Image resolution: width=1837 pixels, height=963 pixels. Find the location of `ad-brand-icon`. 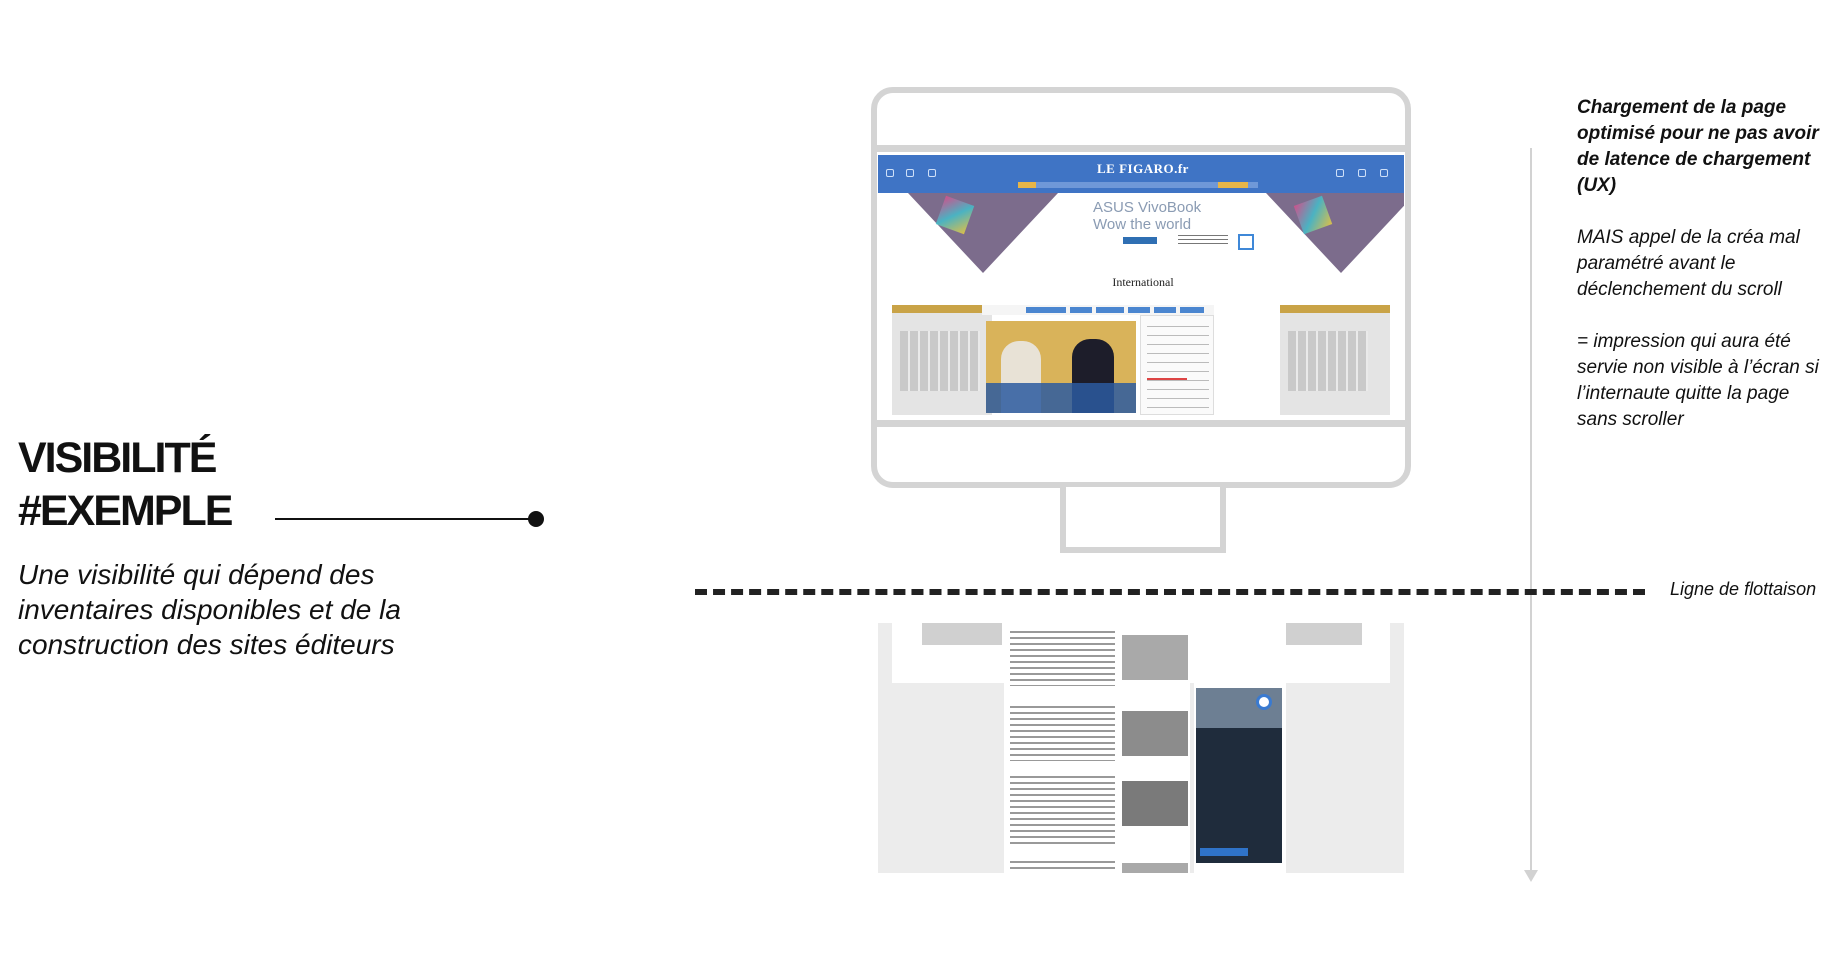

ad-brand-icon is located at coordinates (1246, 242).